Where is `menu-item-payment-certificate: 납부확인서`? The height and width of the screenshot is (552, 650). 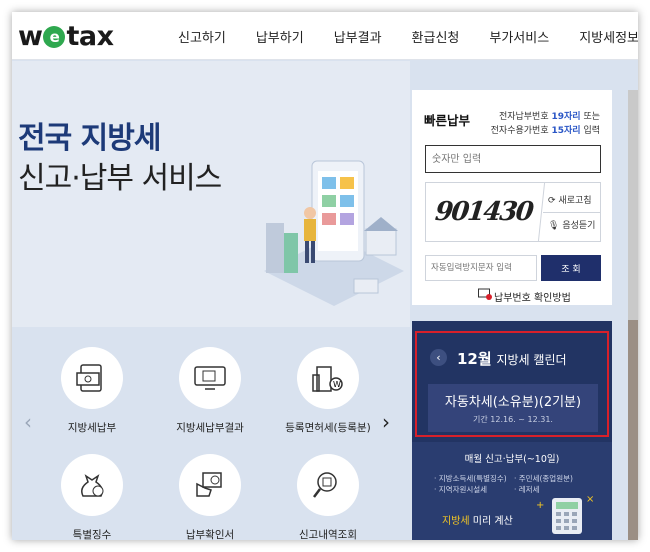 menu-item-payment-certificate: 납부확인서 is located at coordinates (210, 497).